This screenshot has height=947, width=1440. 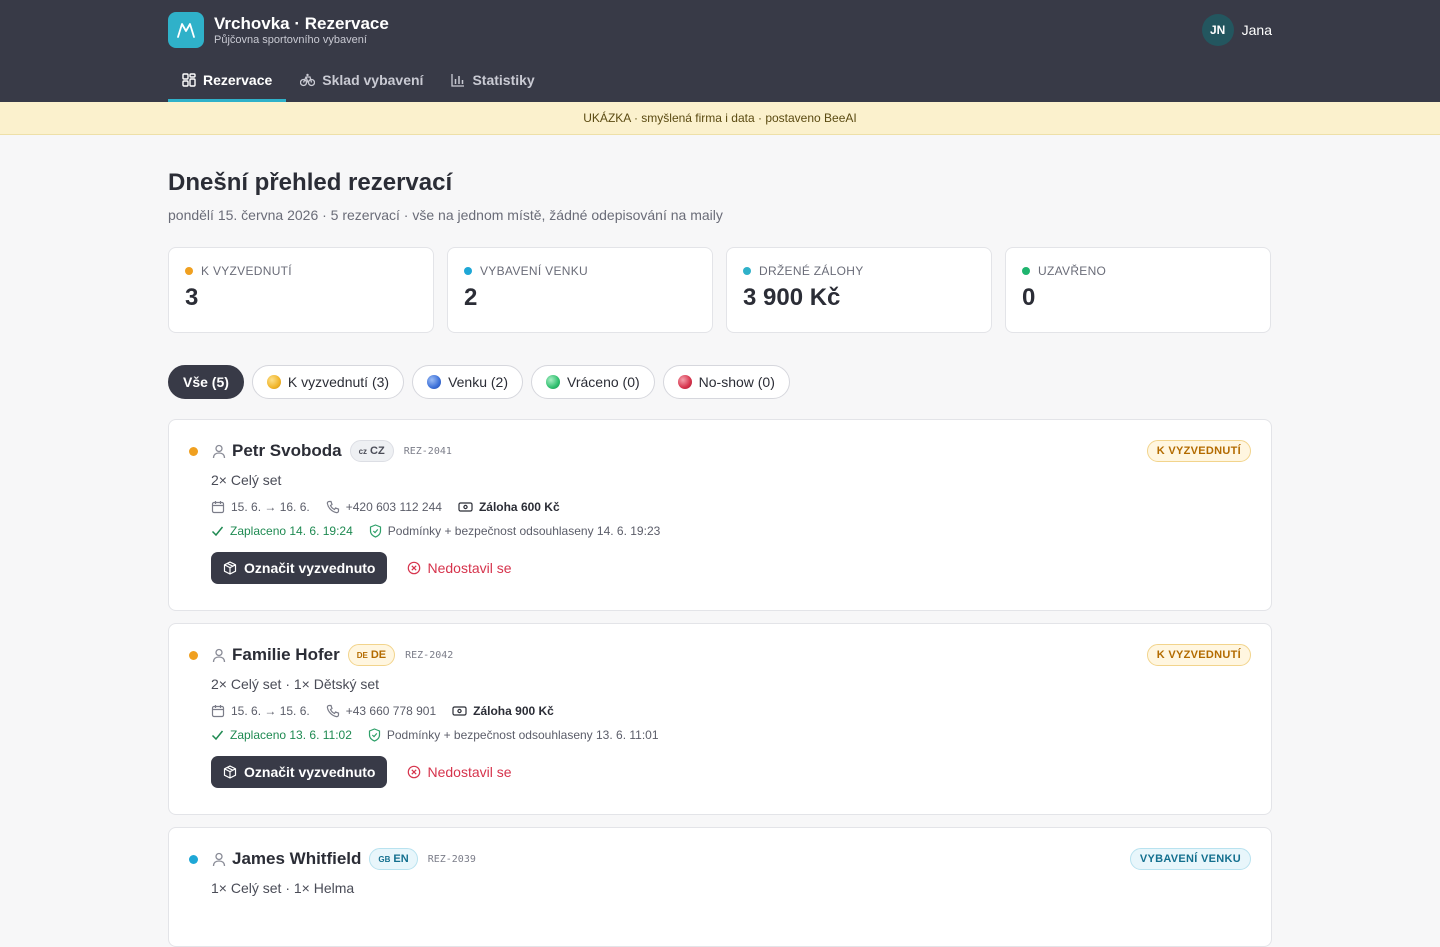 I want to click on language-badge: GB EN, so click(x=393, y=859).